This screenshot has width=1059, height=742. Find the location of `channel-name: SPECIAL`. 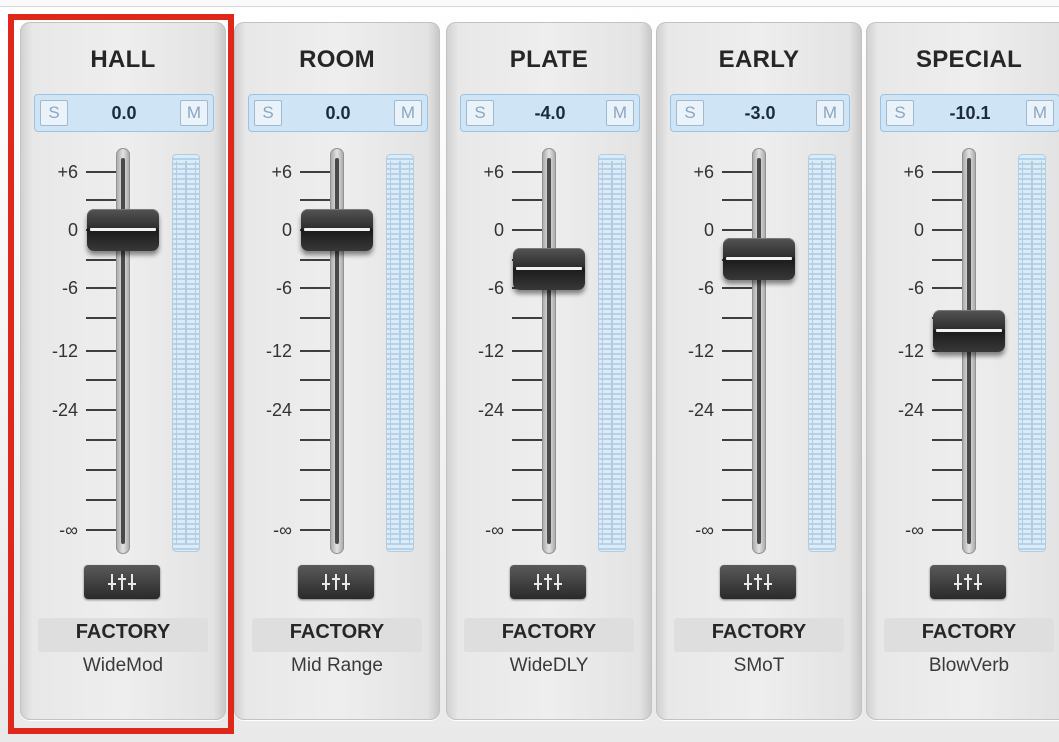

channel-name: SPECIAL is located at coordinates (969, 59).